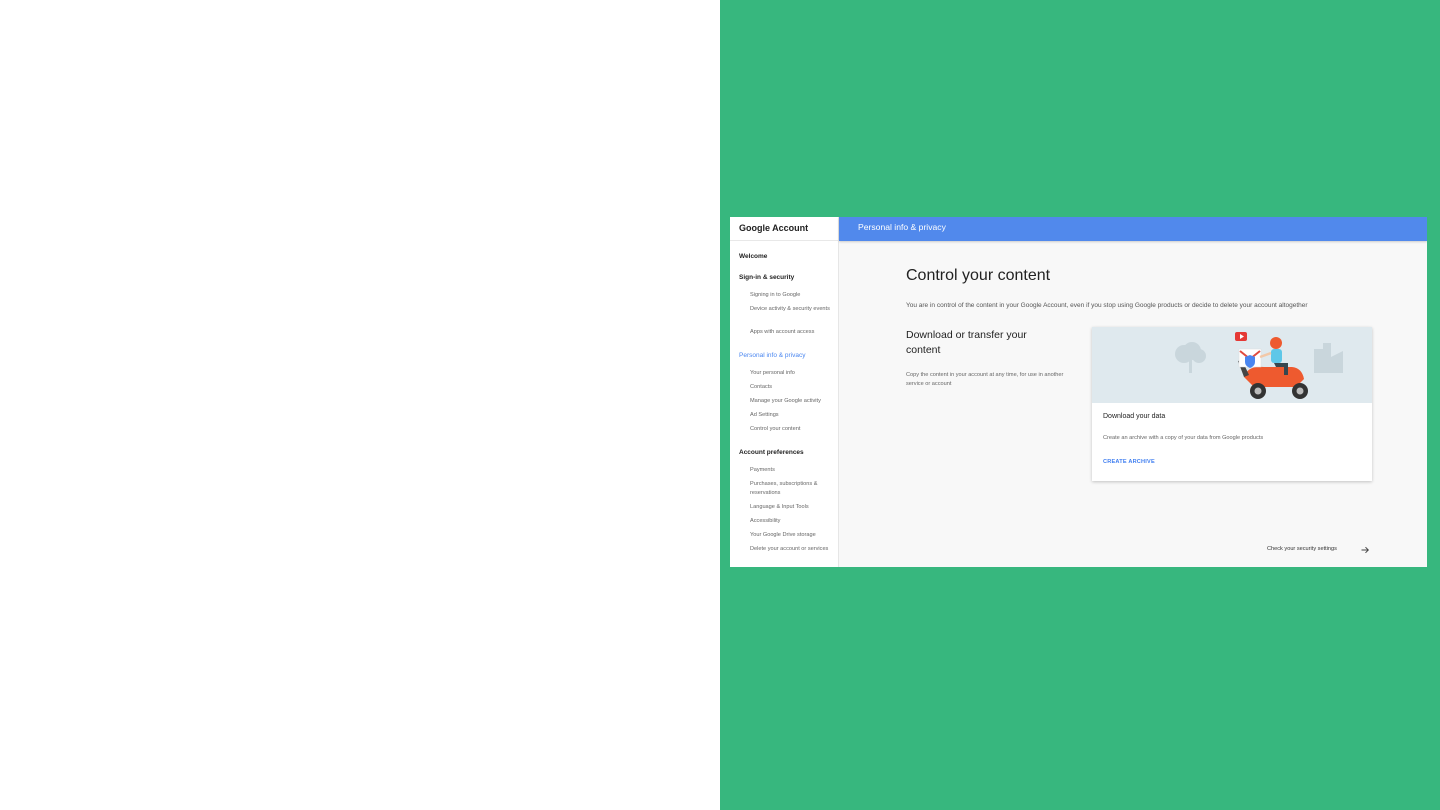 The image size is (1440, 810). What do you see at coordinates (784, 229) in the screenshot?
I see `brand-title: Google Account` at bounding box center [784, 229].